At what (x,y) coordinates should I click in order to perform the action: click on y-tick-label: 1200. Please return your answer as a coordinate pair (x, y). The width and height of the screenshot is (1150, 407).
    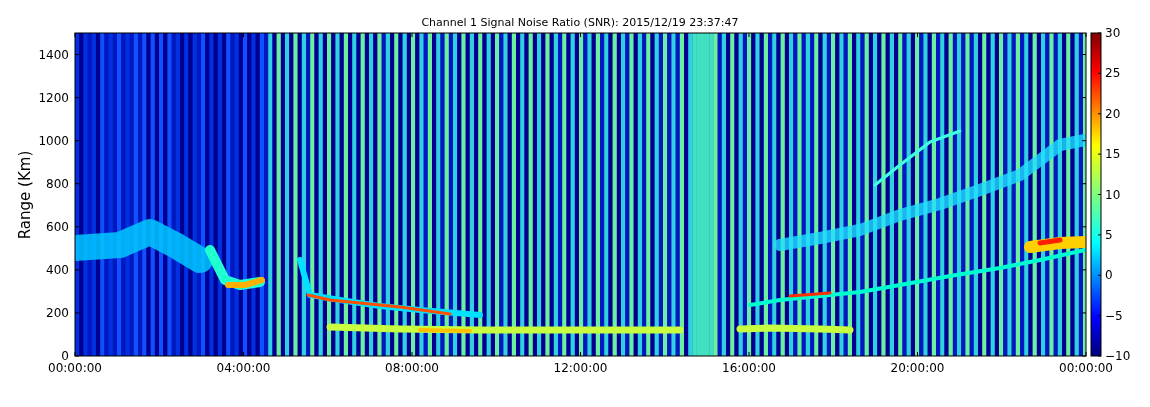
    Looking at the image, I should click on (53, 97).